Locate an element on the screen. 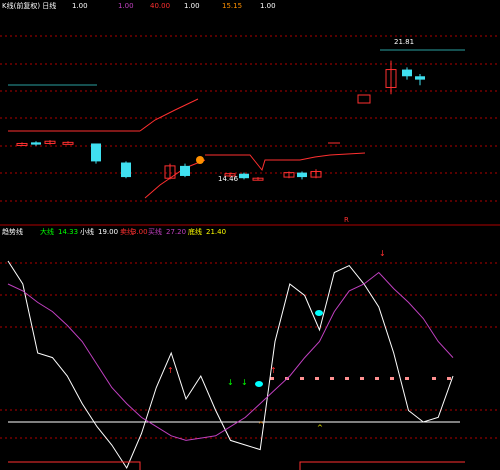  high-price-label: 21.81 is located at coordinates (404, 42).